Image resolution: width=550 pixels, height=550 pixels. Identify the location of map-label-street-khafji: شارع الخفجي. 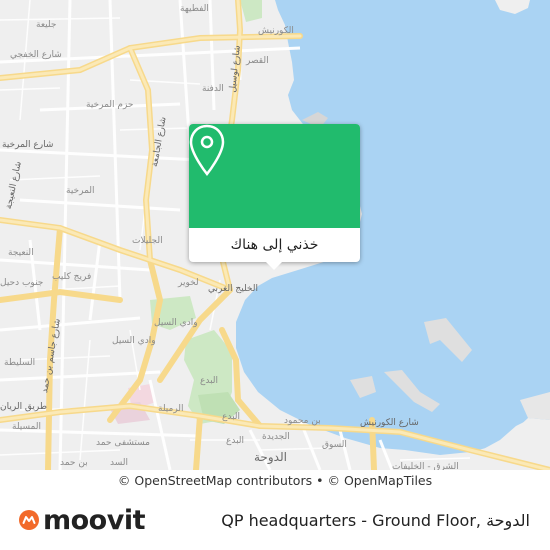
(36, 55).